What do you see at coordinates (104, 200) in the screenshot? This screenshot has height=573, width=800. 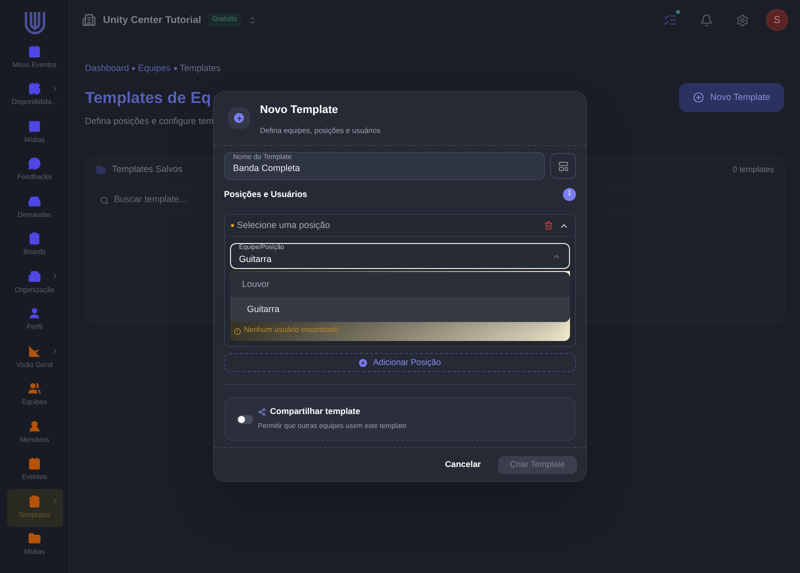 I see `search-icon` at bounding box center [104, 200].